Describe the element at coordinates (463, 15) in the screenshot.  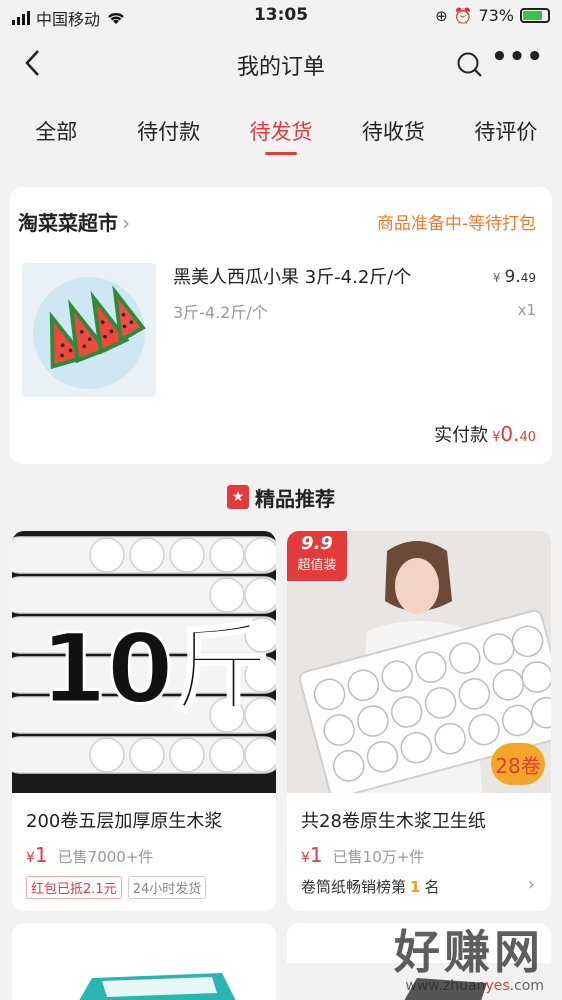
I see `alarm-icon: ⏰` at that location.